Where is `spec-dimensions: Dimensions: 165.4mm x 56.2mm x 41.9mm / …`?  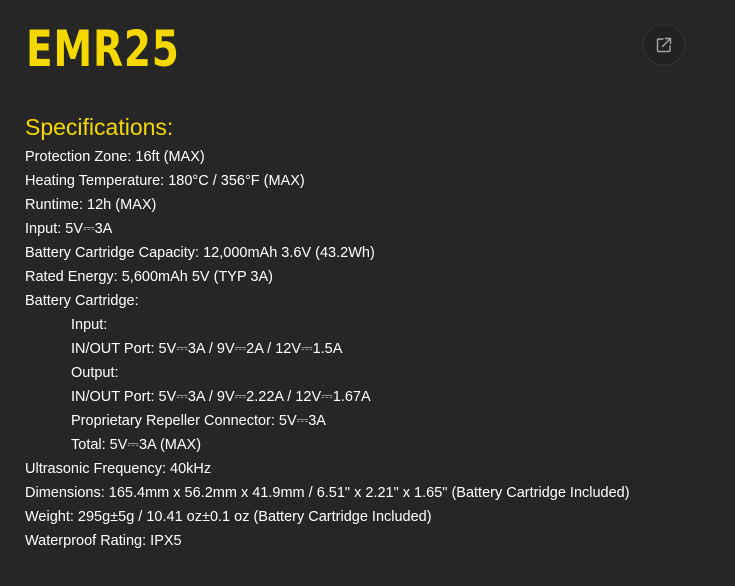 spec-dimensions: Dimensions: 165.4mm x 56.2mm x 41.9mm / … is located at coordinates (327, 493).